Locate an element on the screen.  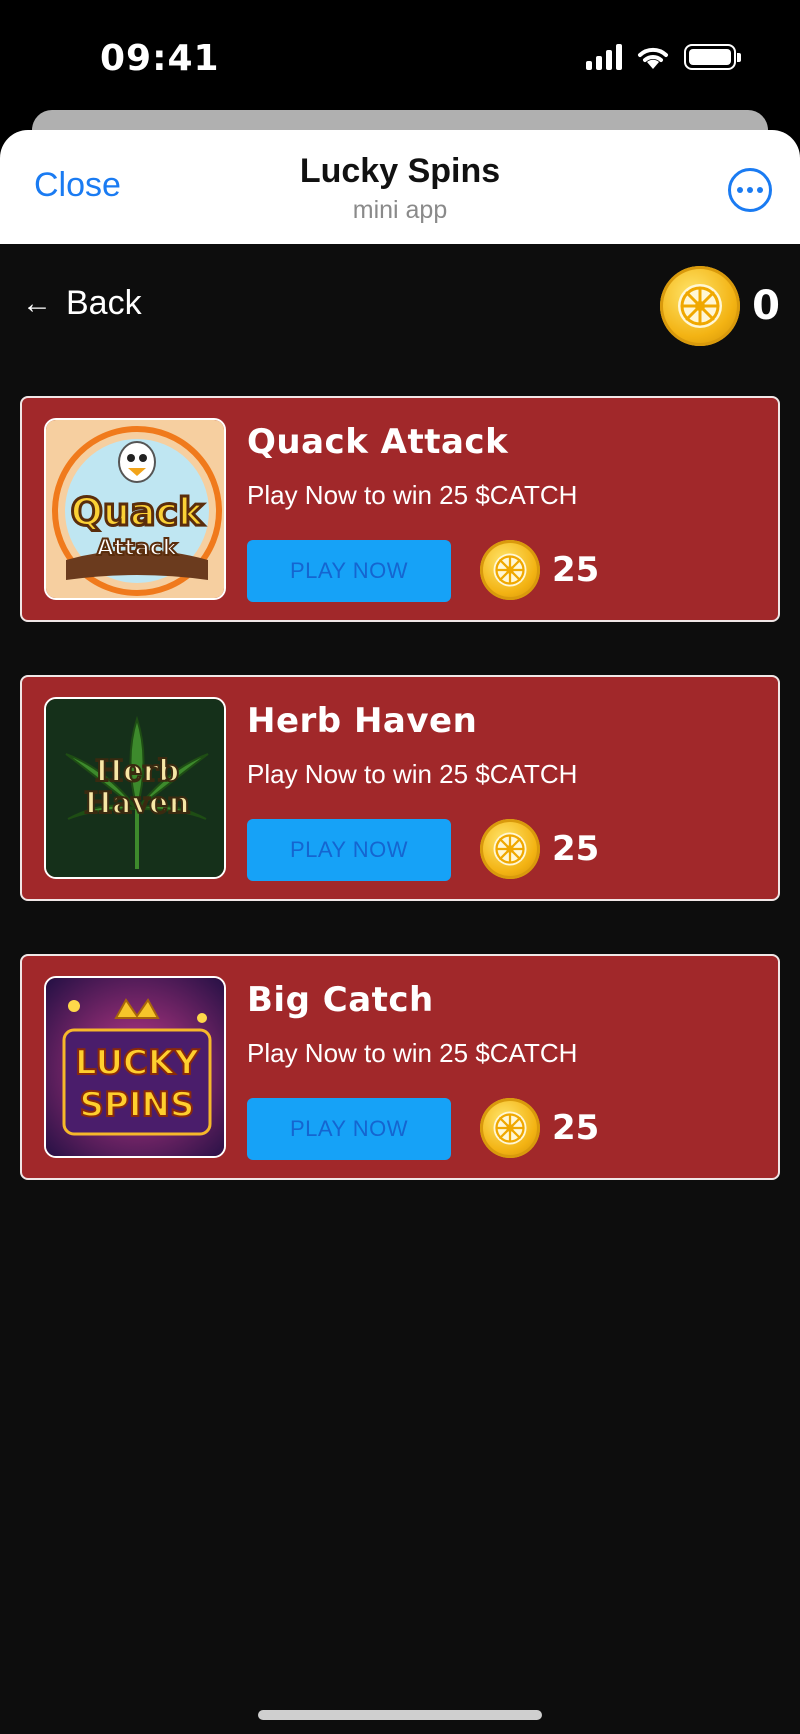
app-header: Close Lucky Spins mini app is located at coordinates (400, 187).